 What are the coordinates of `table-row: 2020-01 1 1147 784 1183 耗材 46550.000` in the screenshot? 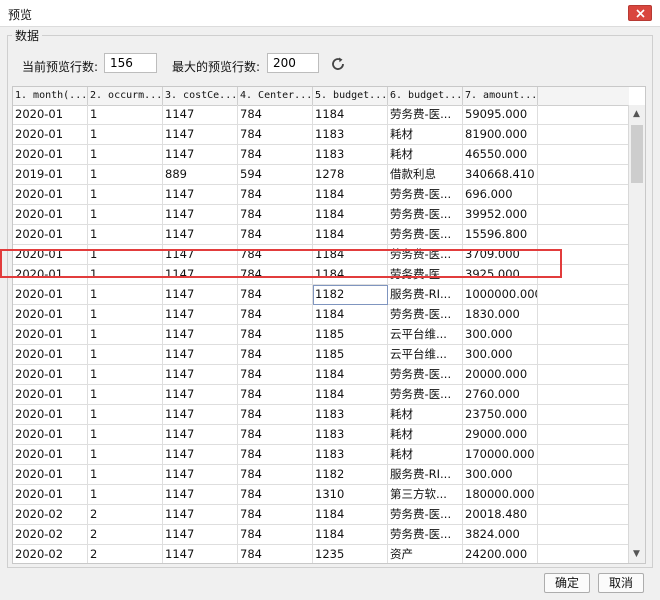 It's located at (321, 155).